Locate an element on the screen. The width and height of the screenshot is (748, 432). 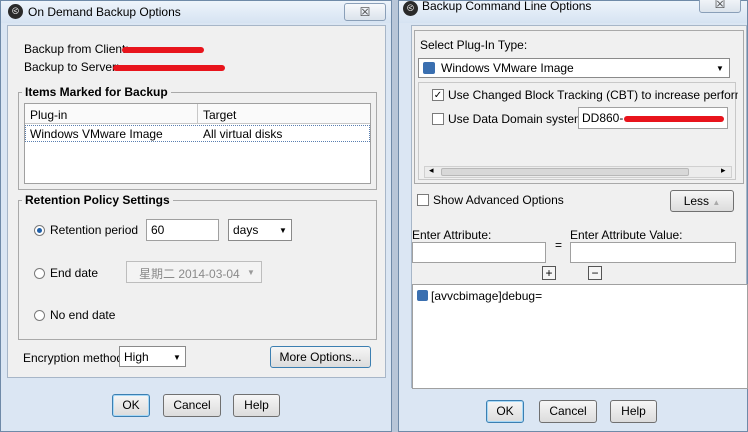
end-date-picker: 星期二 2014-03-04 ▼ is located at coordinates (194, 272).